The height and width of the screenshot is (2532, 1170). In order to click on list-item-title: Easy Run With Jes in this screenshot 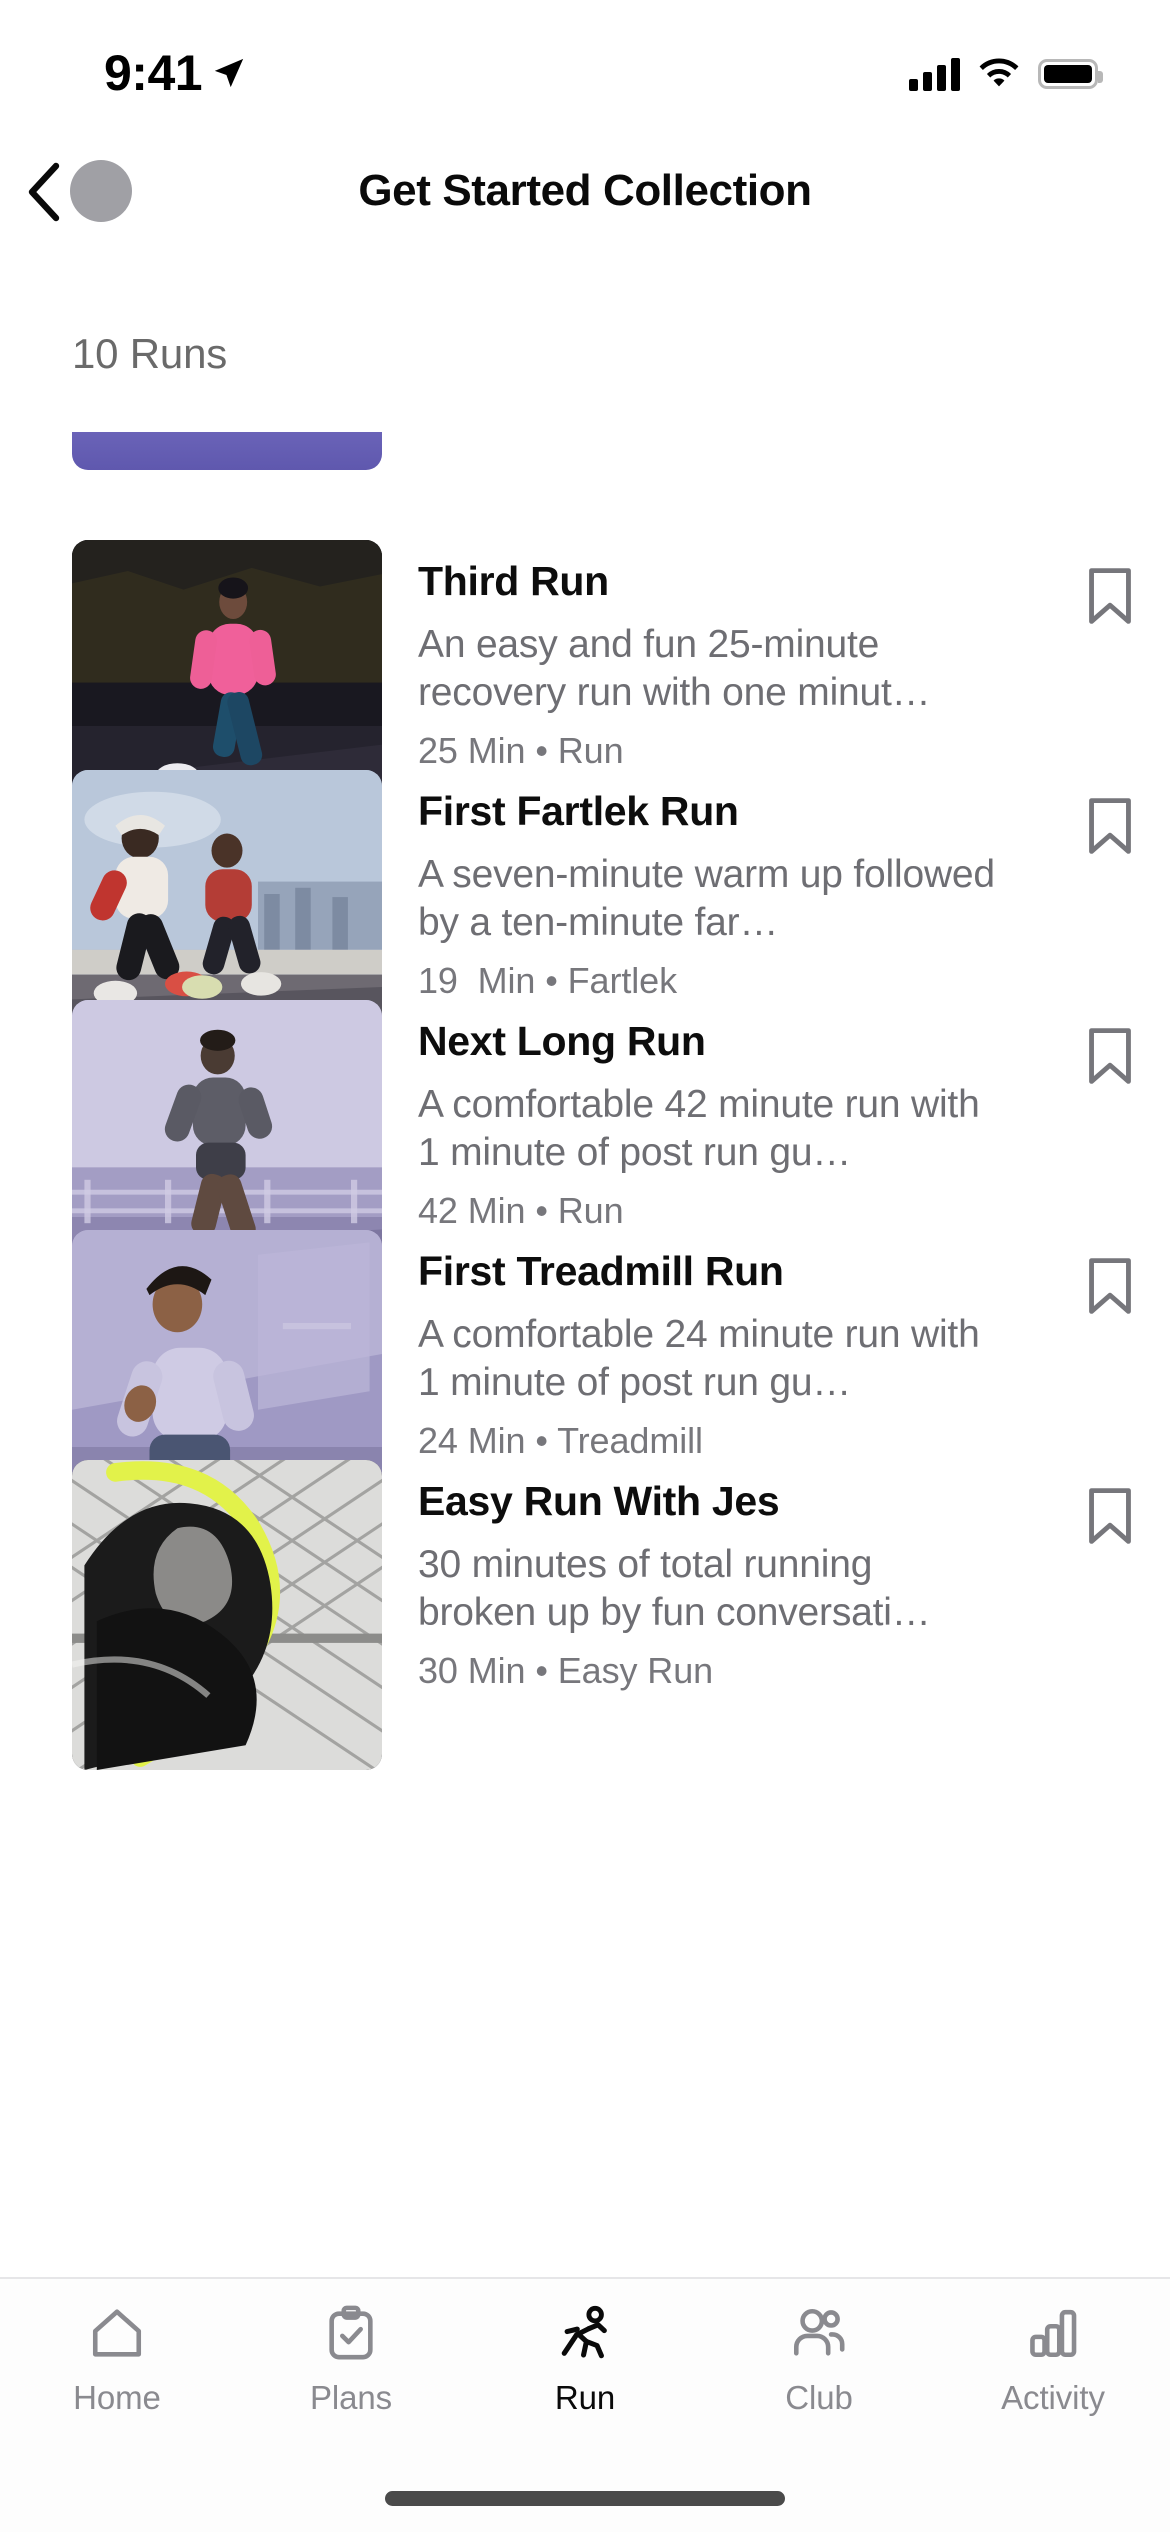, I will do `click(599, 1501)`.